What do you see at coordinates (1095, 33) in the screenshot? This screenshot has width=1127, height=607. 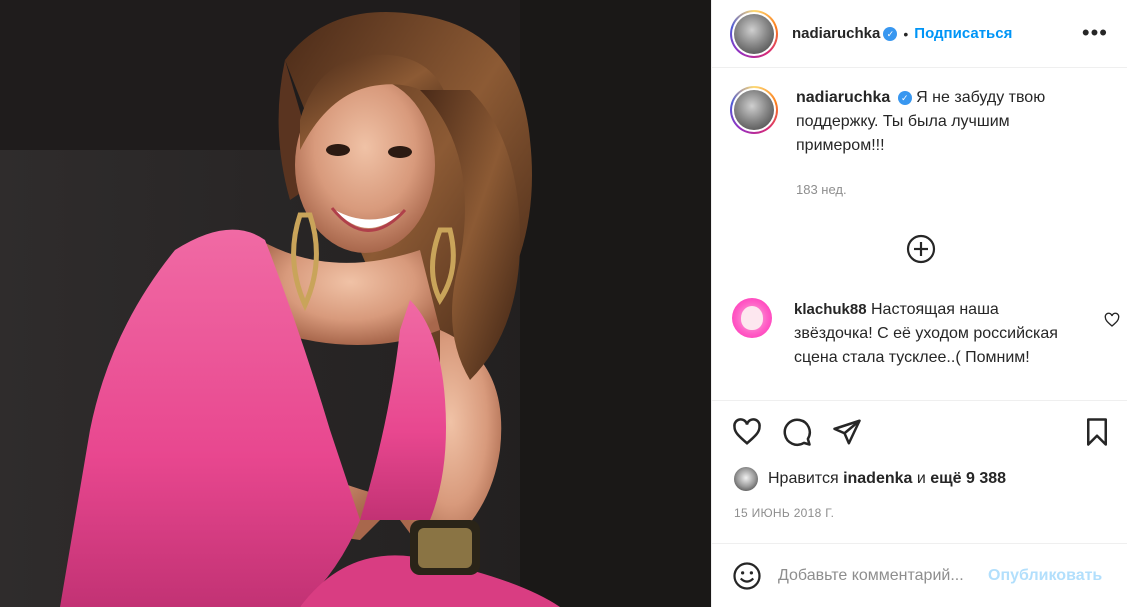 I see `more-options-icon: •••` at bounding box center [1095, 33].